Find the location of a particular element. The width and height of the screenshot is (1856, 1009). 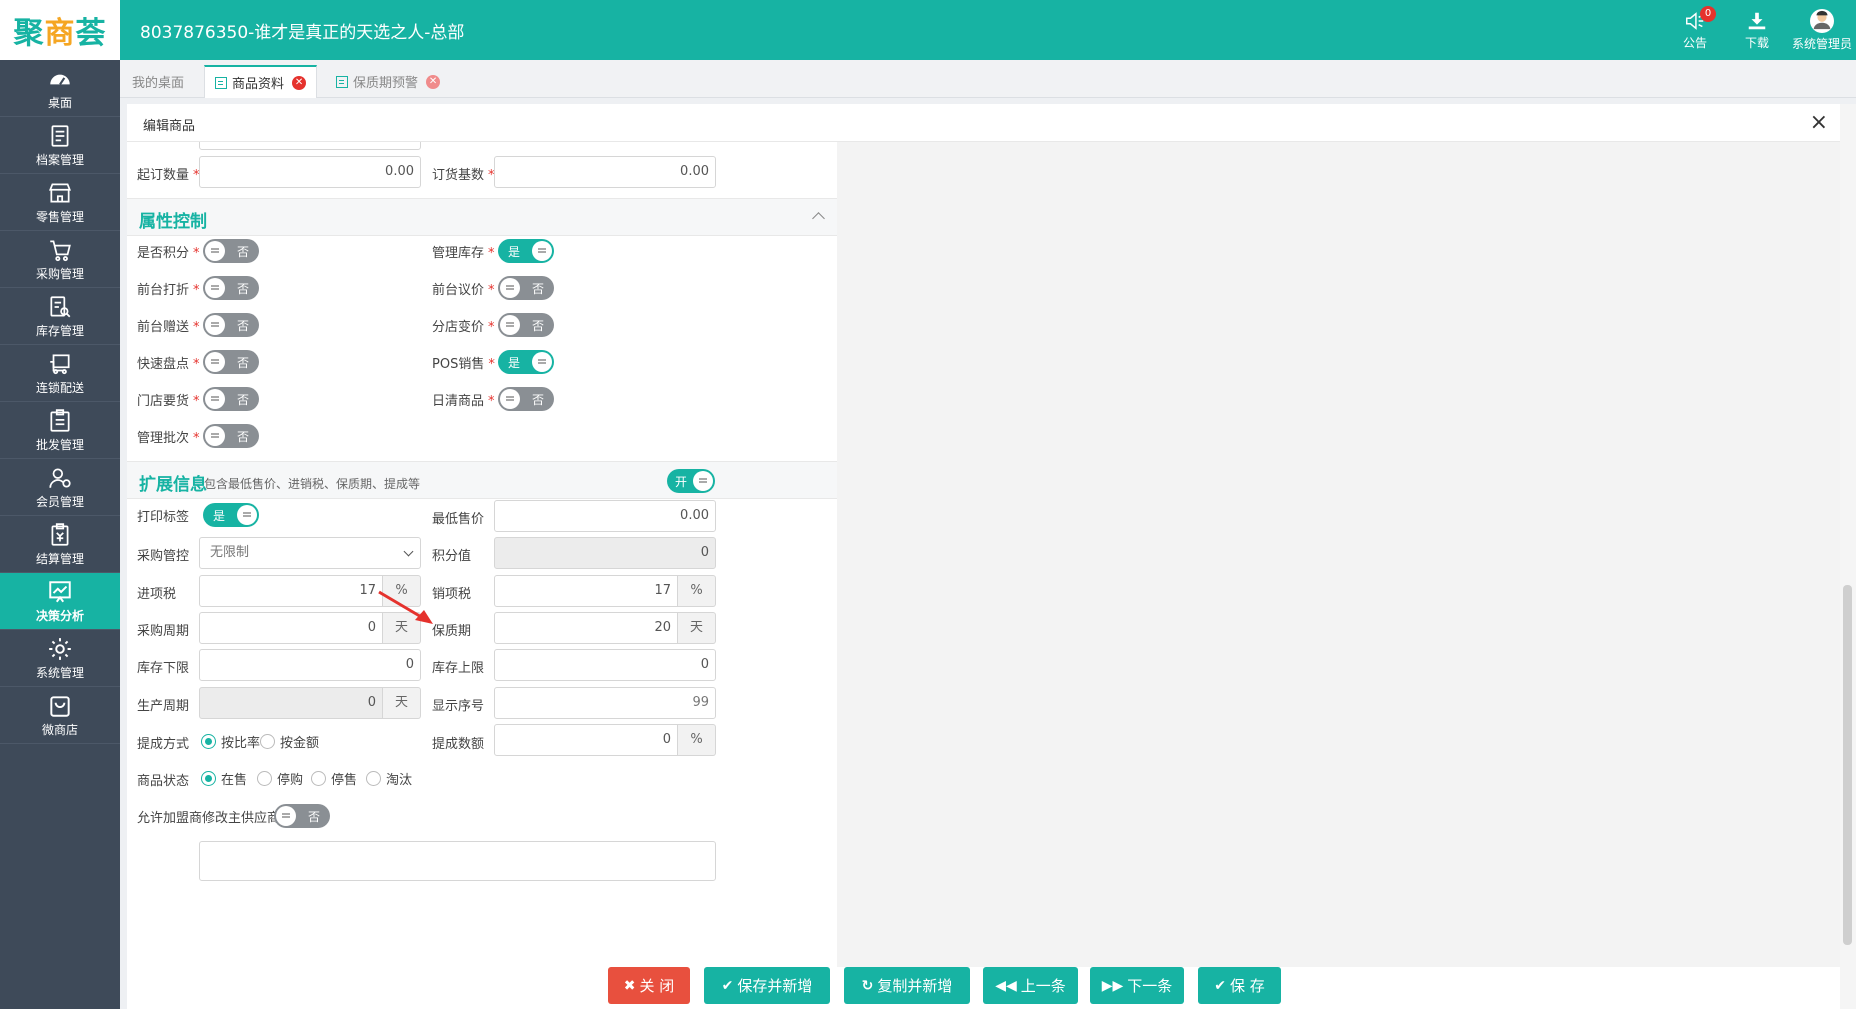

refresh-icon: ↻ is located at coordinates (867, 985).